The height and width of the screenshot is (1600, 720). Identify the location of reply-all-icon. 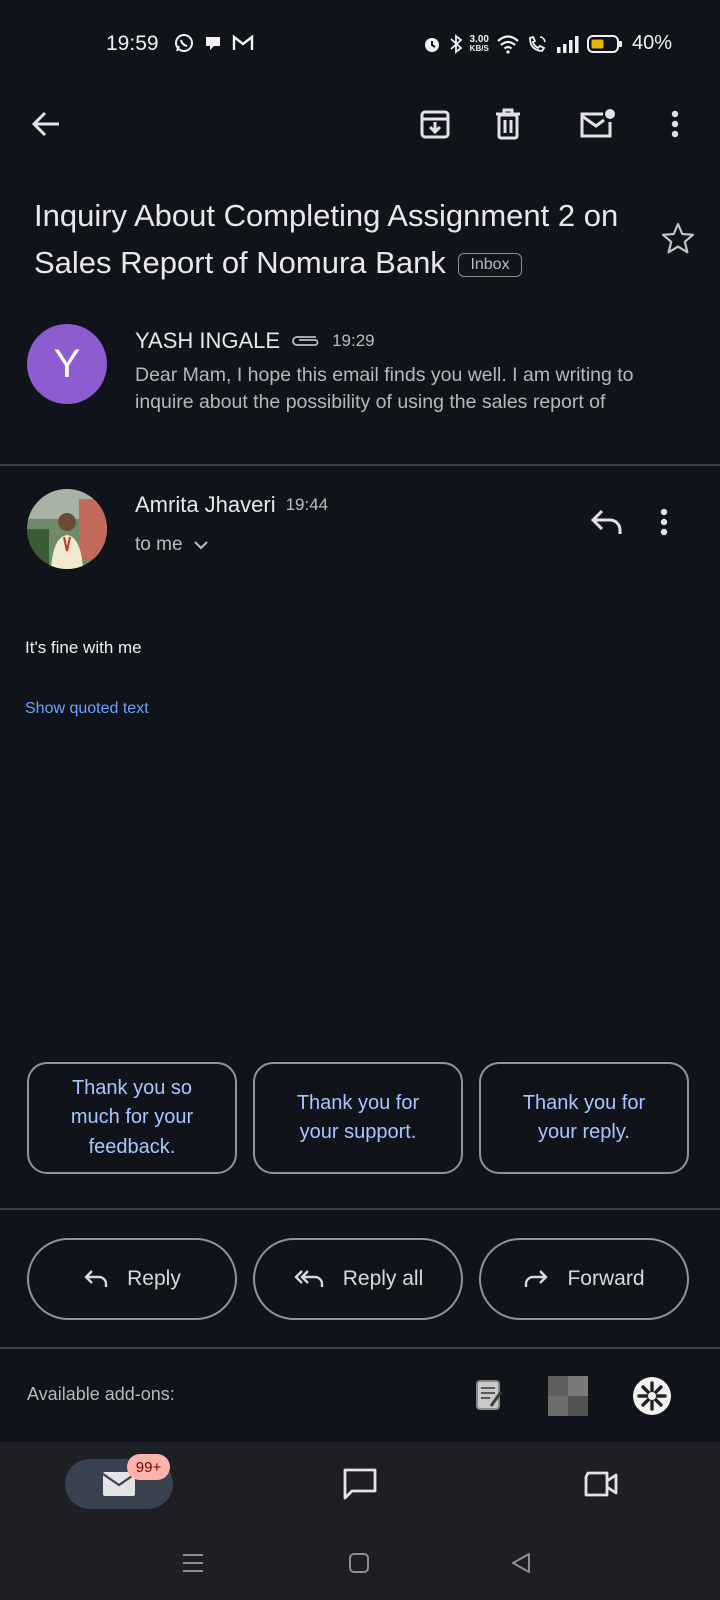
(309, 1279).